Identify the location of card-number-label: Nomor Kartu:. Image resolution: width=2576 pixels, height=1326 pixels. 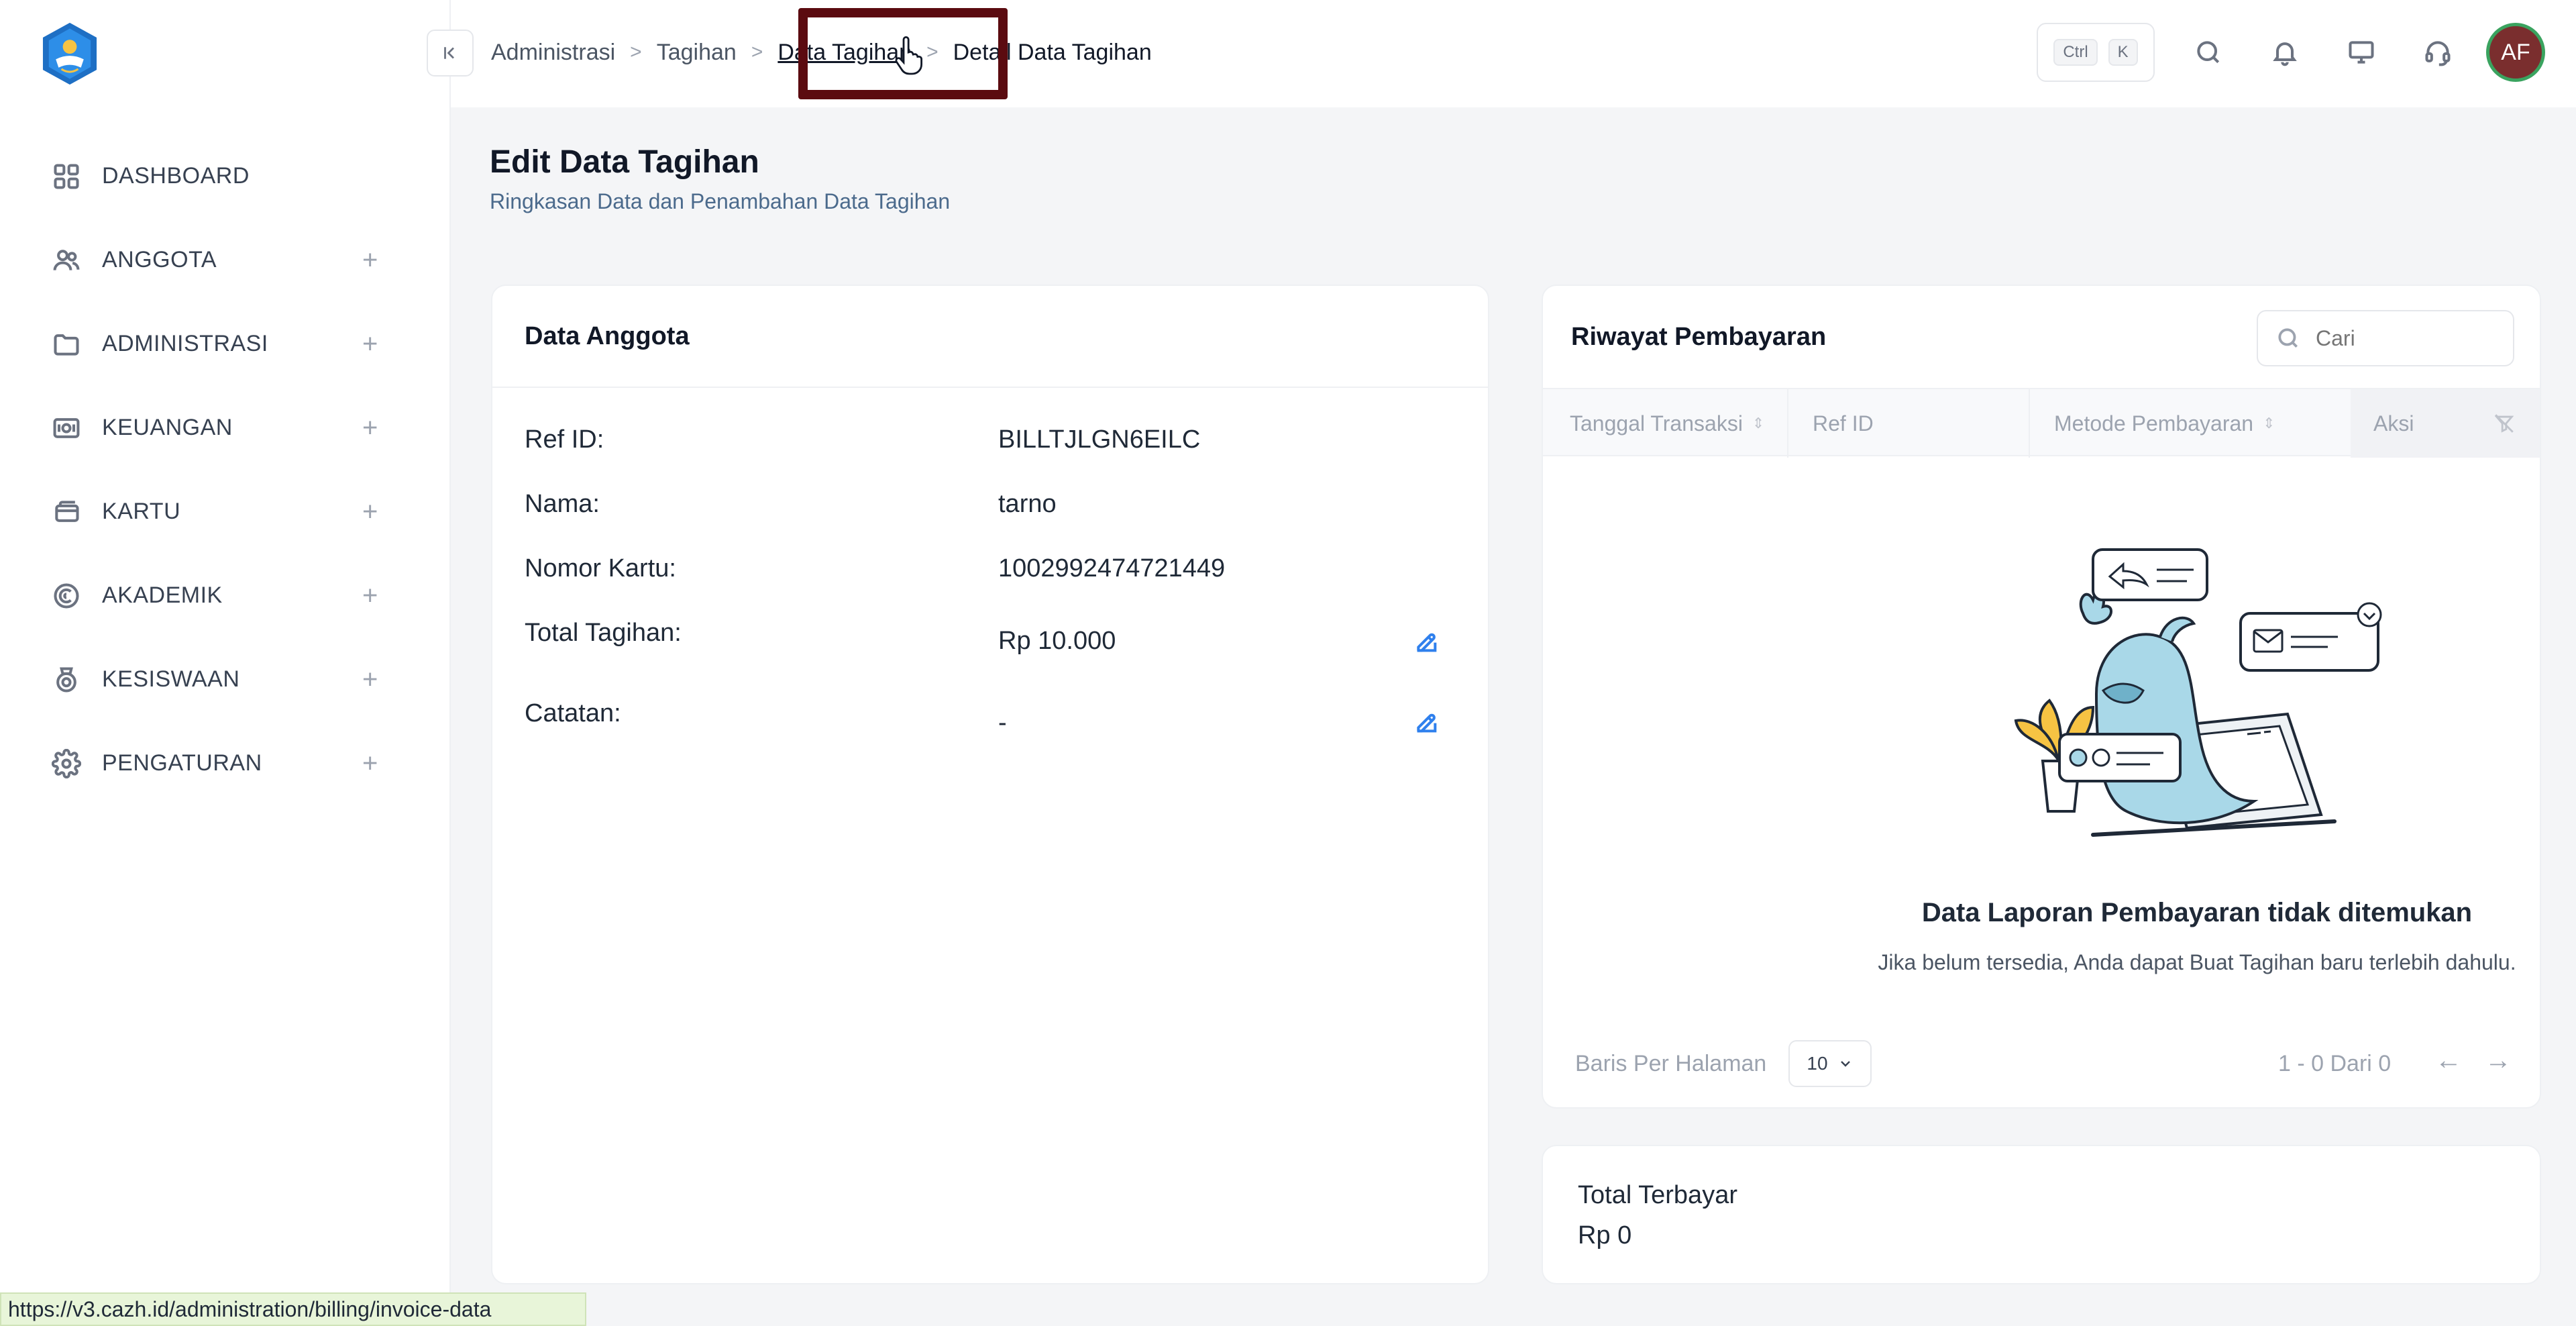
(600, 568).